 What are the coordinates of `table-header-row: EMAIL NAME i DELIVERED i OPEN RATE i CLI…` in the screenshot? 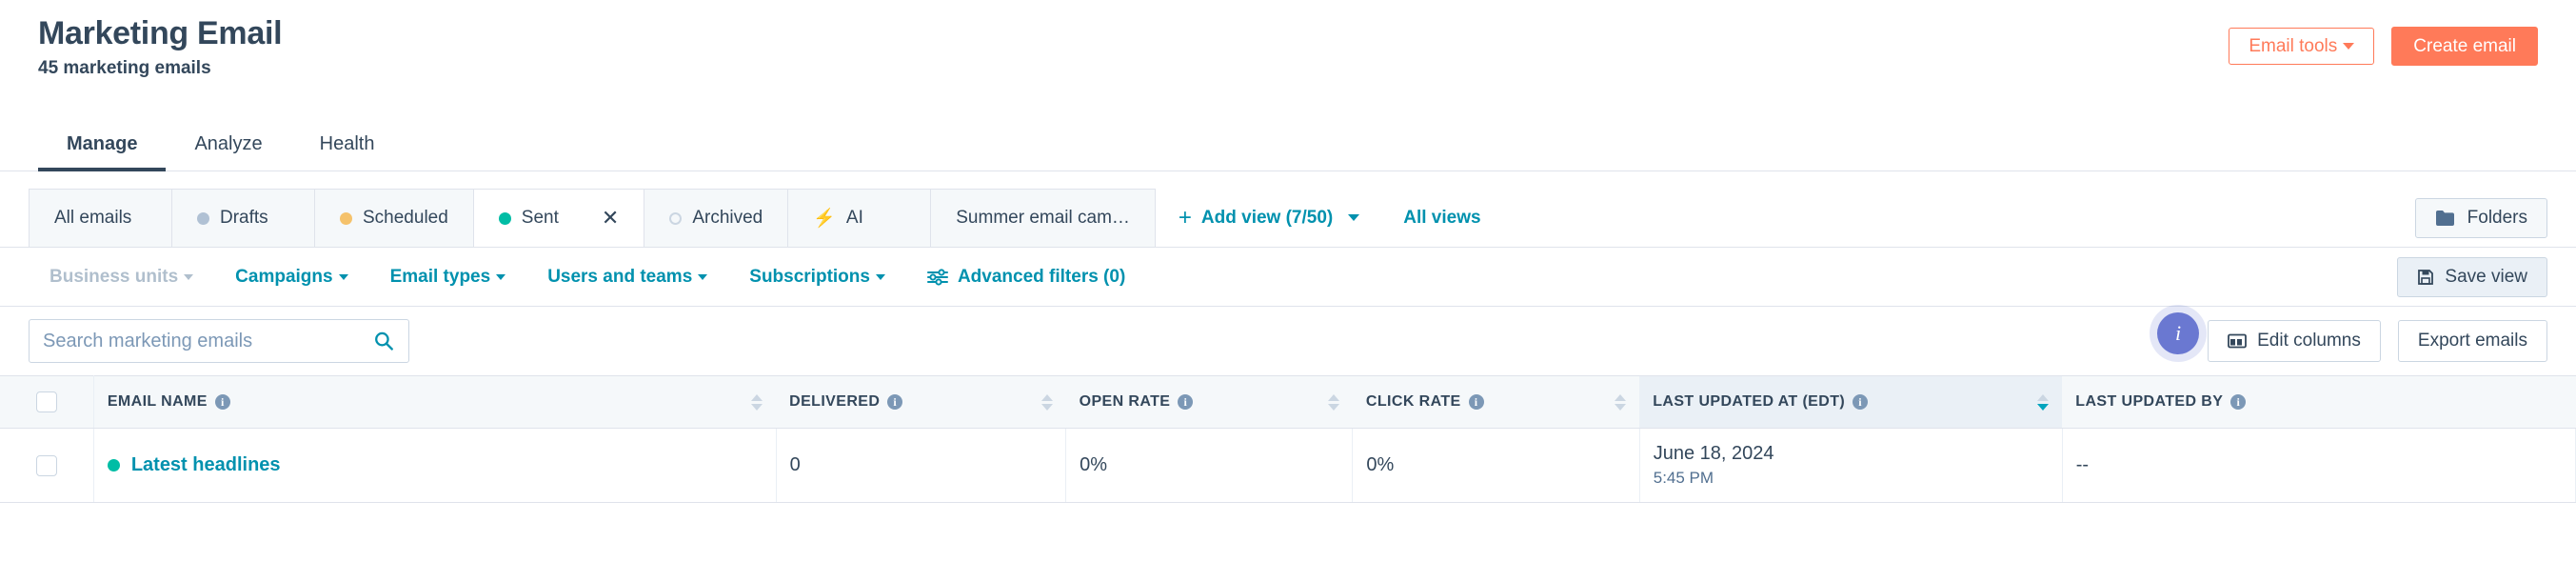 It's located at (1288, 402).